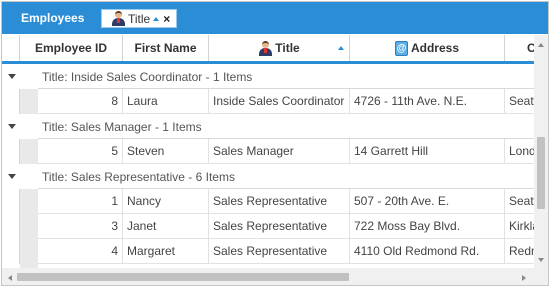 The height and width of the screenshot is (287, 550). What do you see at coordinates (427, 251) in the screenshot?
I see `cell-address: 4110 Old Redmond Rd.` at bounding box center [427, 251].